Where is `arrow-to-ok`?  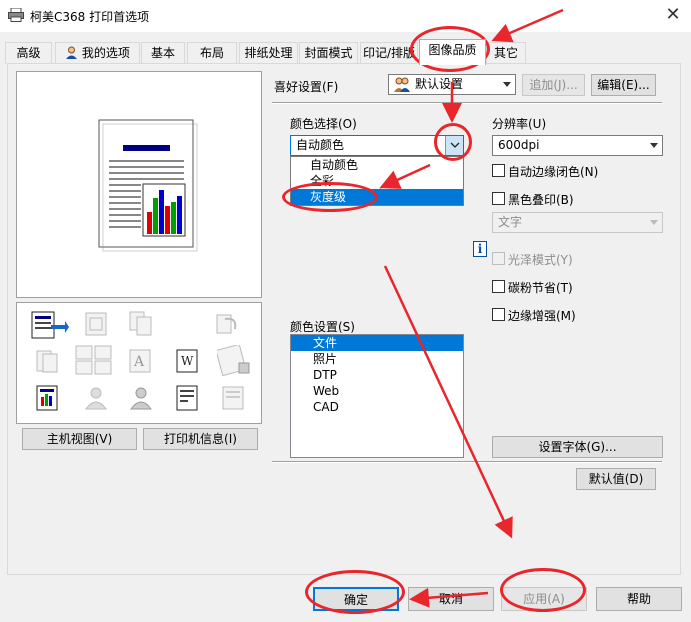 arrow-to-ok is located at coordinates (449, 597).